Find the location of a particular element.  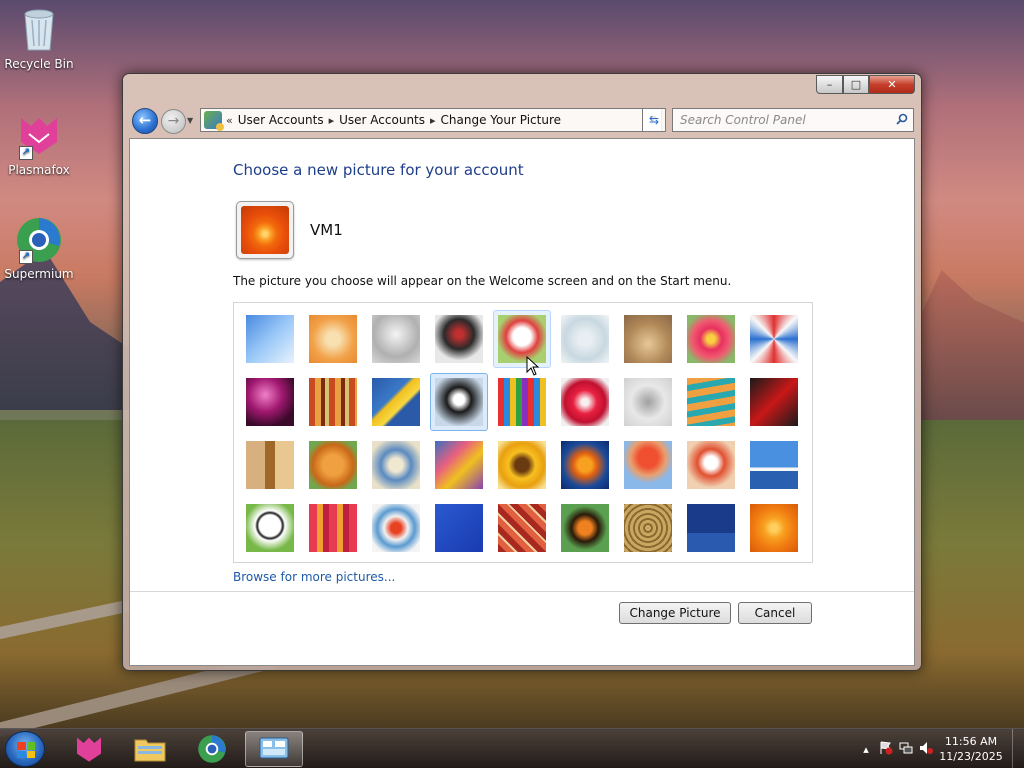

scarves-picture-icon is located at coordinates (459, 465).